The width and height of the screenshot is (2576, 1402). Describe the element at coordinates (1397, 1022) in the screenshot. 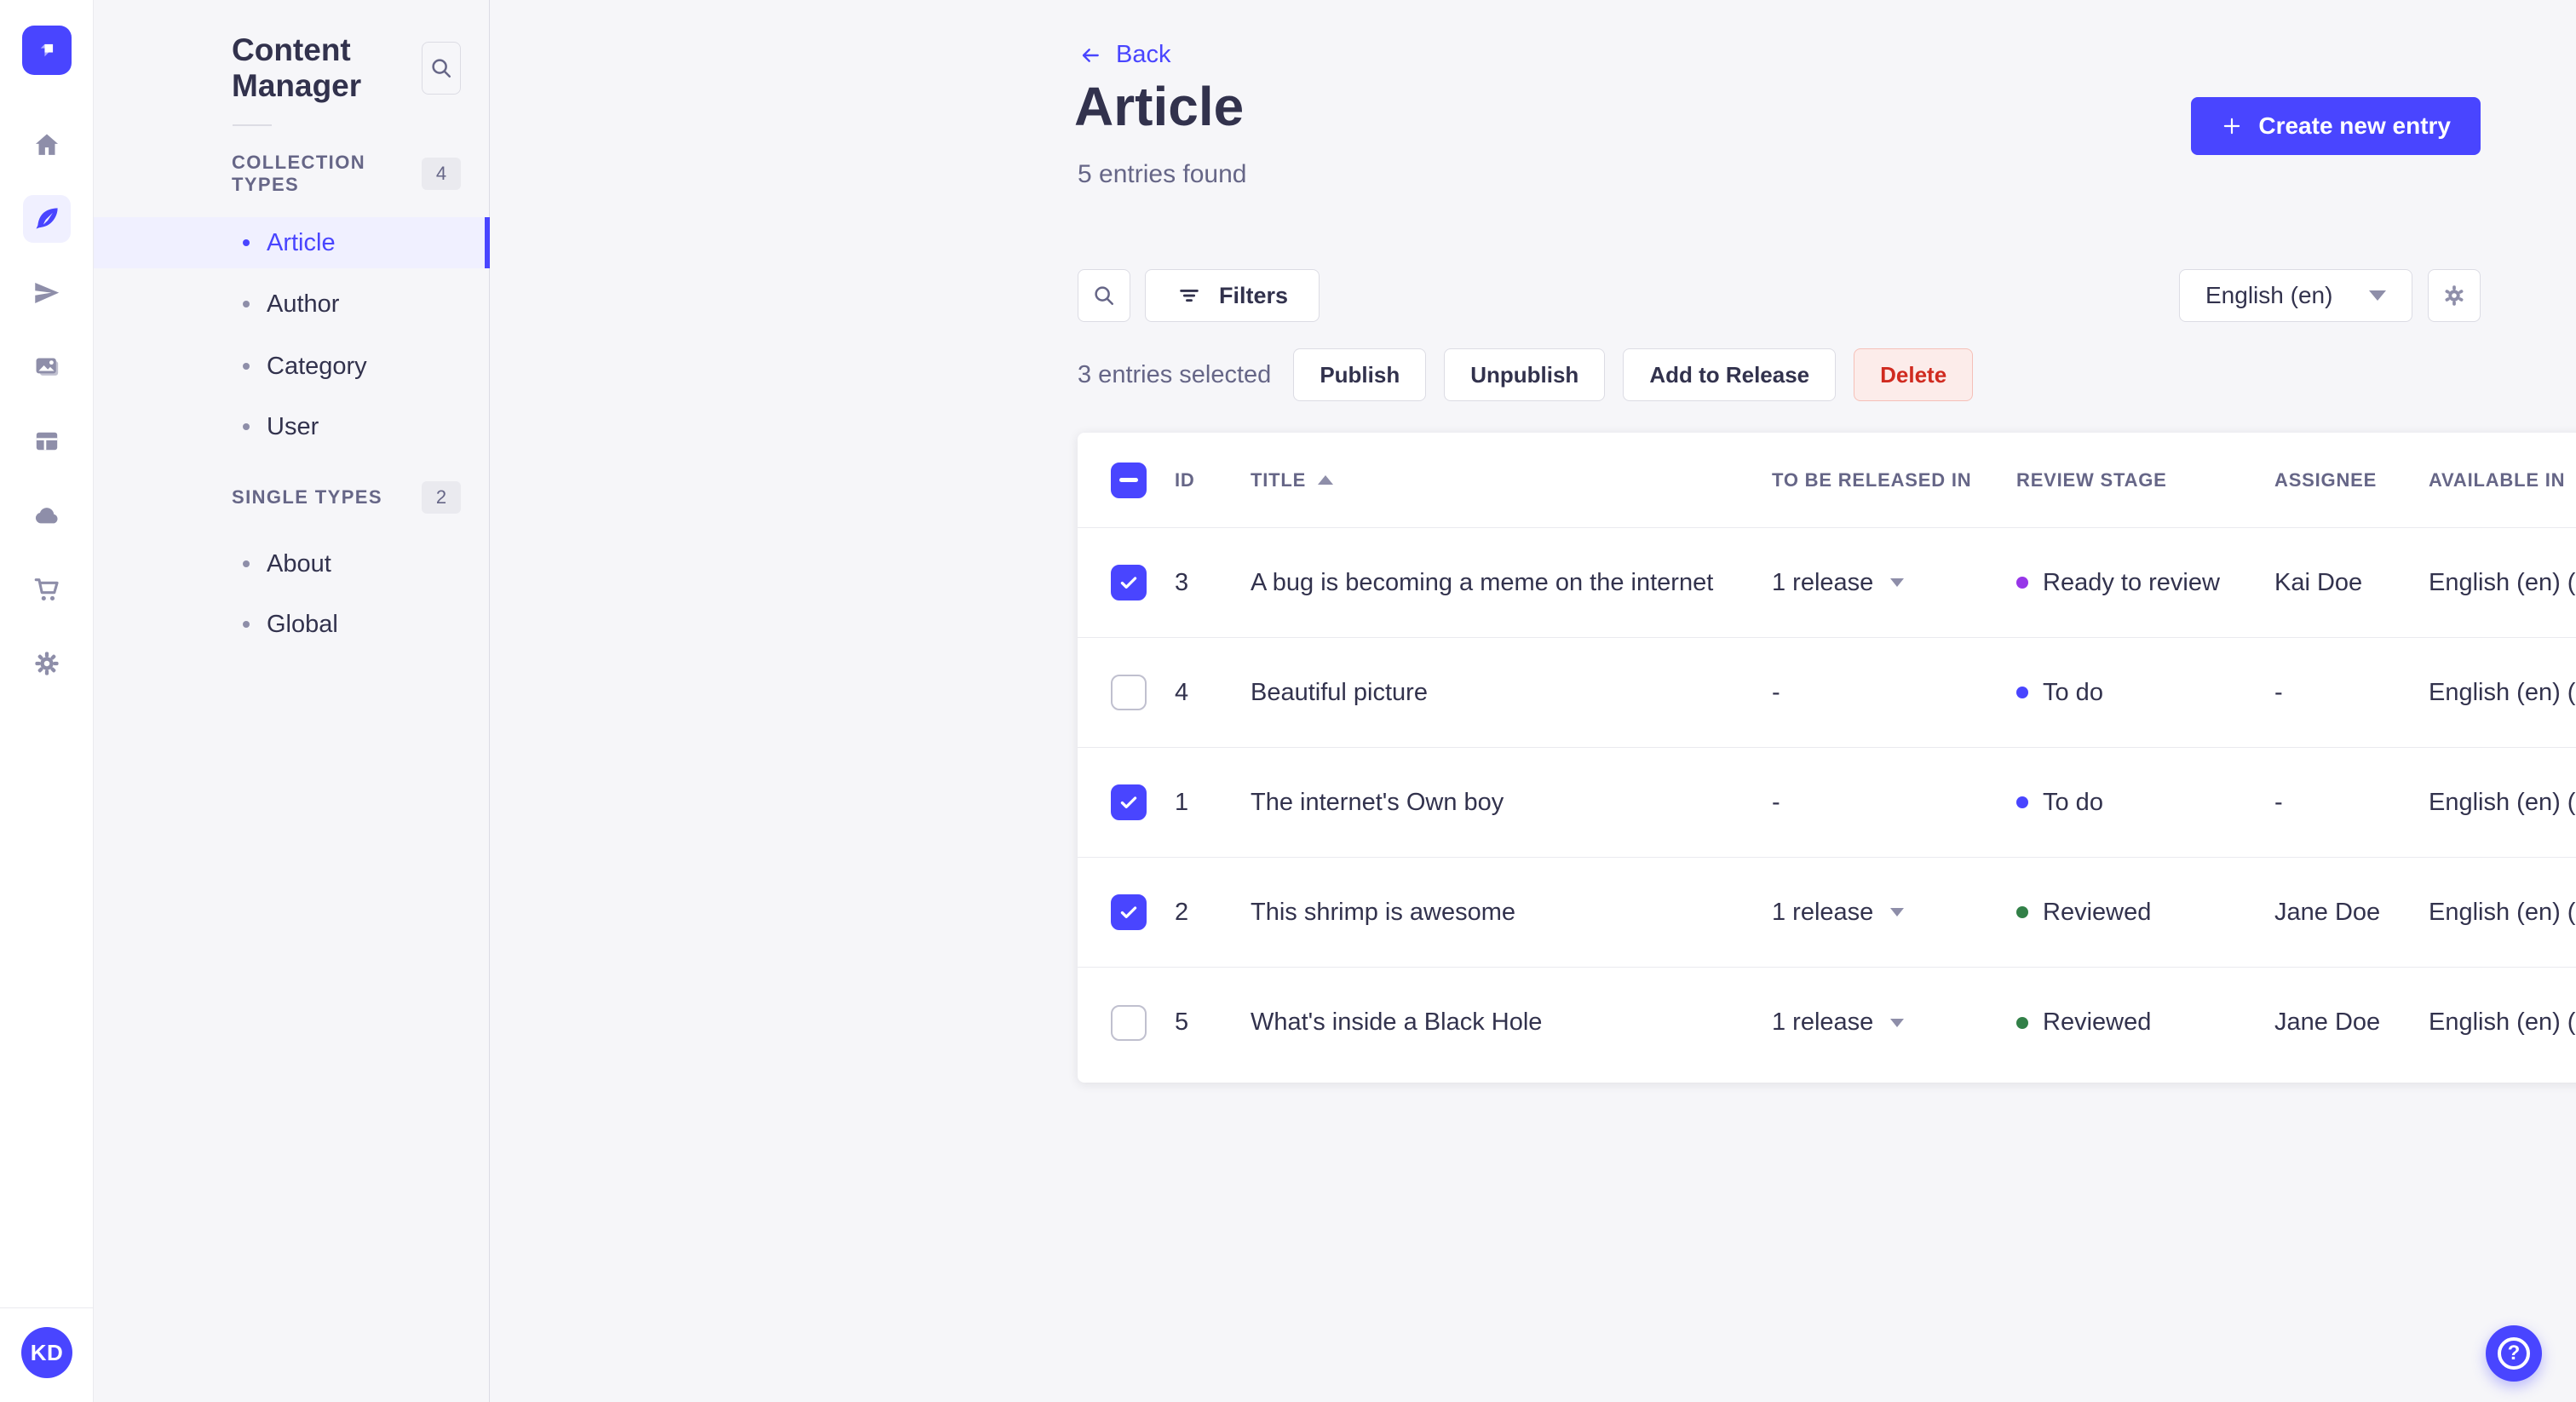

I see `cell-title: What's inside a Black Hole` at that location.